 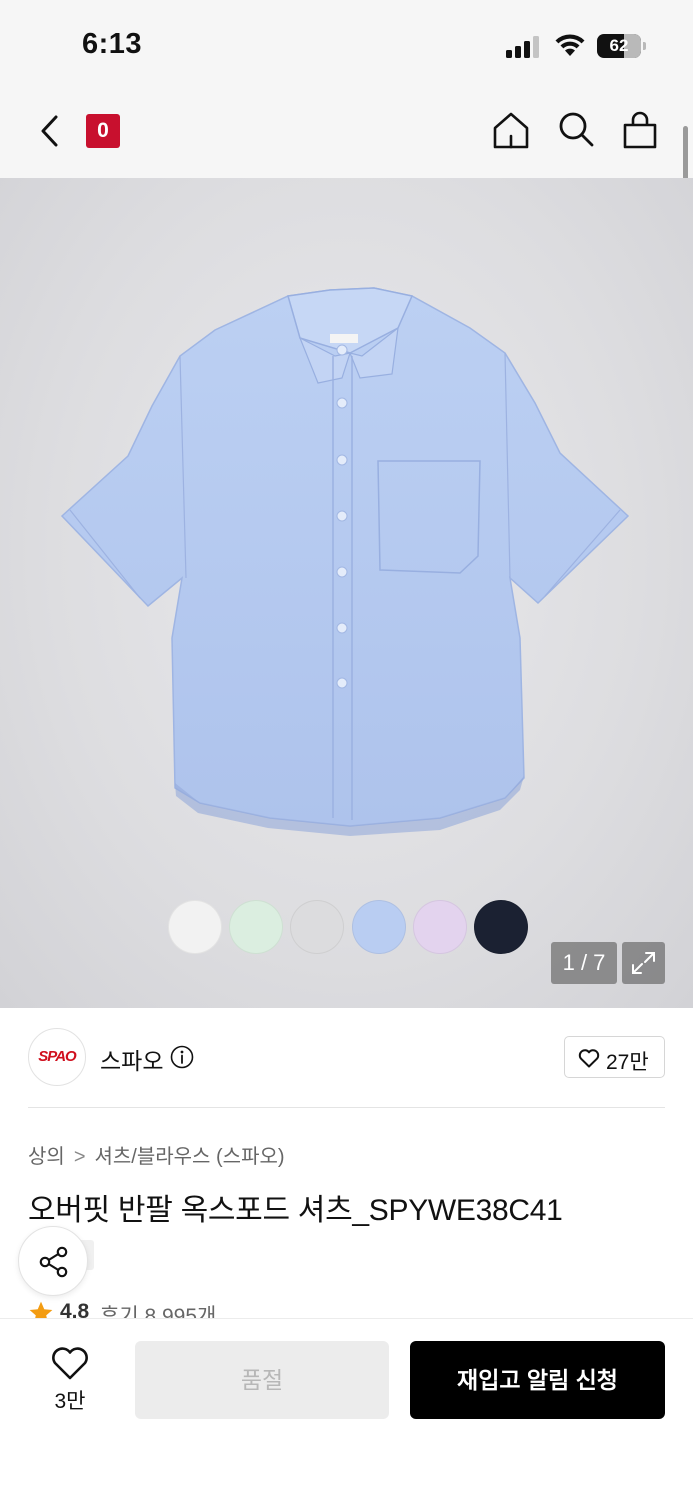 What do you see at coordinates (46, 1157) in the screenshot?
I see `breadcrumb-category: 상의` at bounding box center [46, 1157].